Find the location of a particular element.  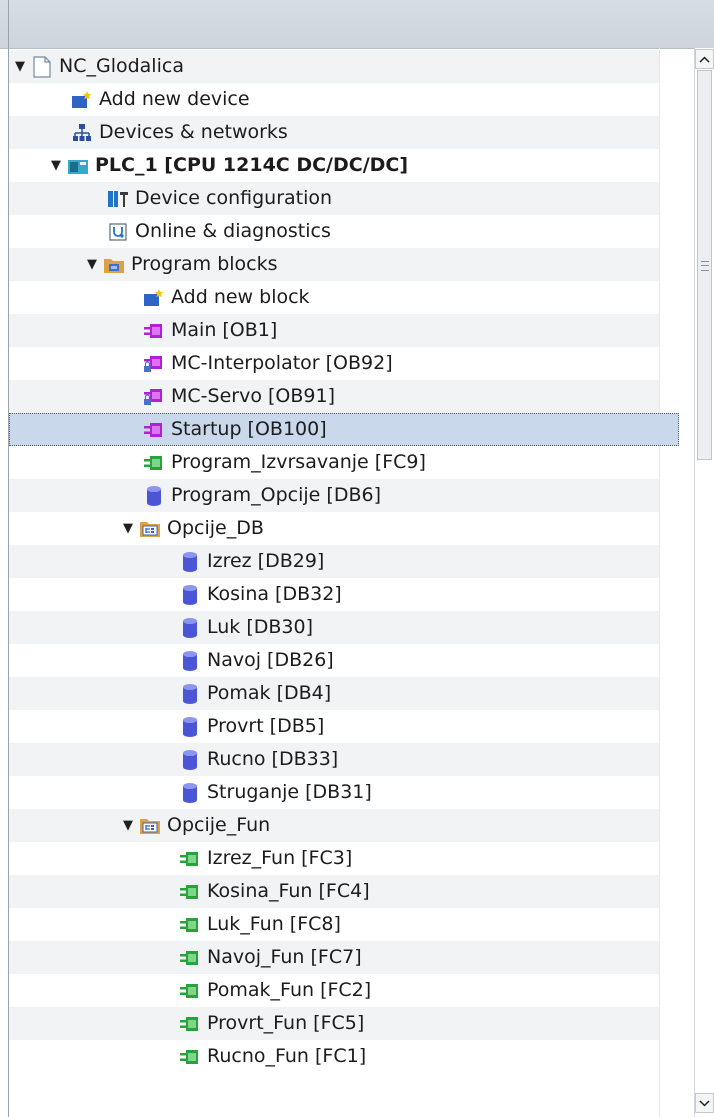

tree-item-navoj-fun: Navoj_Fun [FC7] is located at coordinates (334, 957).